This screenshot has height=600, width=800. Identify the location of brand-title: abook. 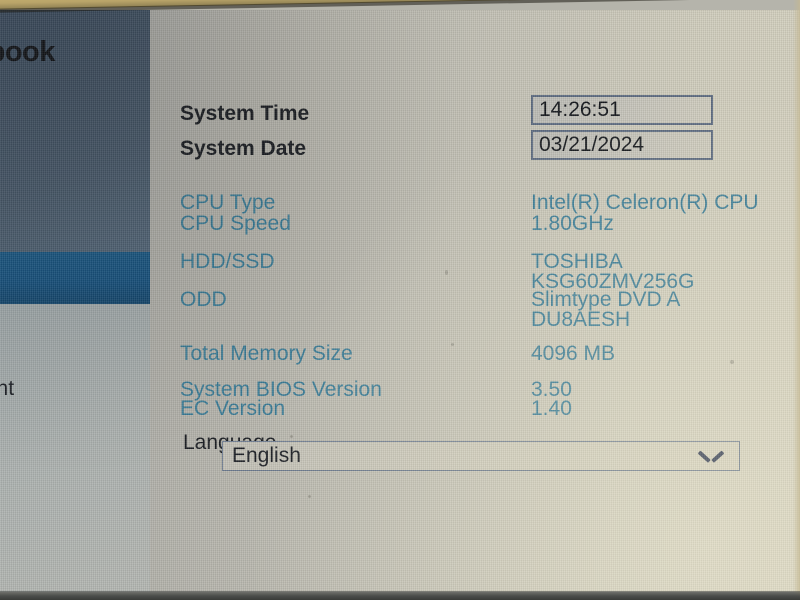
(27, 52).